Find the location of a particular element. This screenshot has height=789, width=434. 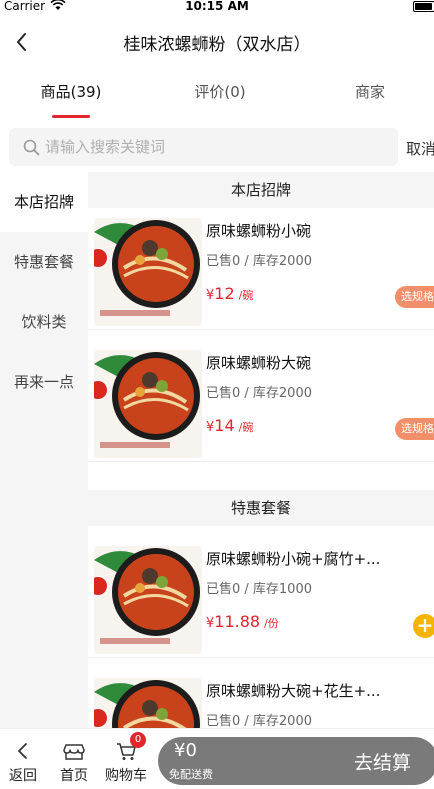

sidebar-item-signature: 本店招牌 is located at coordinates (44, 202).